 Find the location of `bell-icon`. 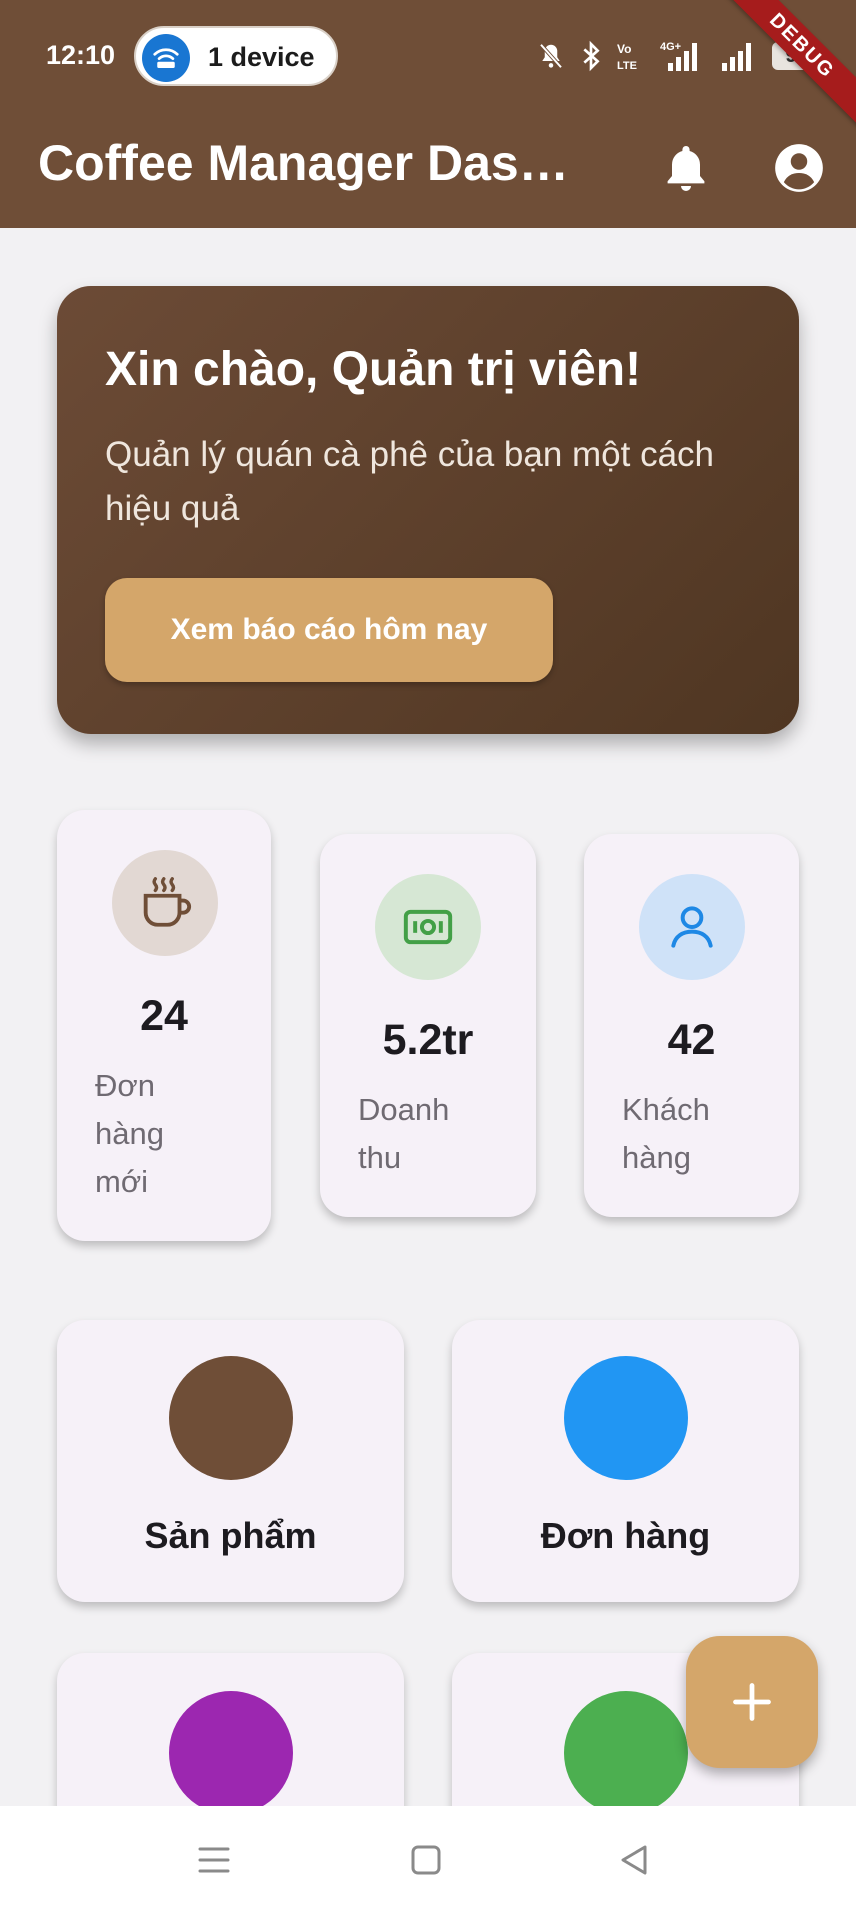

bell-icon is located at coordinates (686, 168).